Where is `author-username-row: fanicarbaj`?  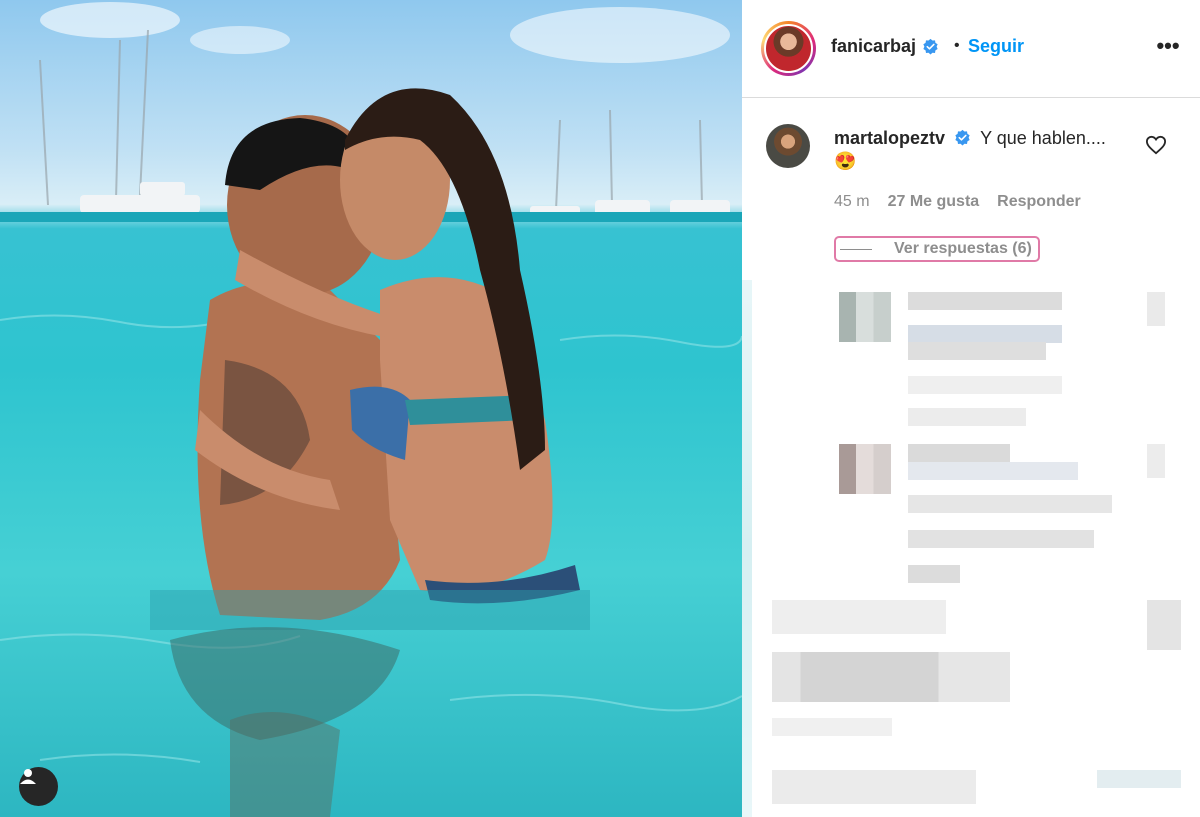 author-username-row: fanicarbaj is located at coordinates (885, 46).